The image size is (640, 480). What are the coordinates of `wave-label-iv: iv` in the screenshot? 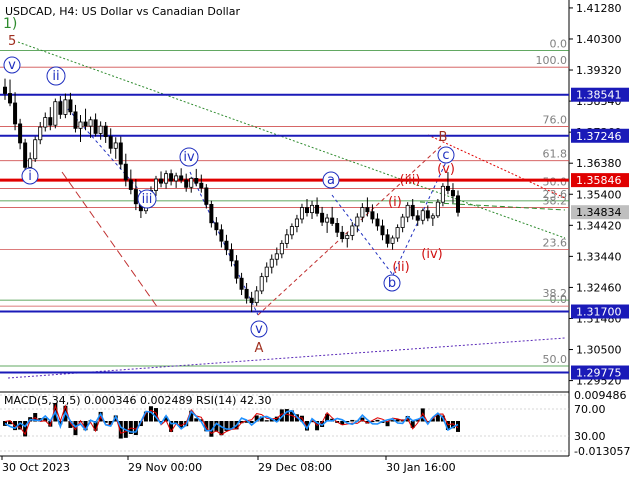 It's located at (189, 157).